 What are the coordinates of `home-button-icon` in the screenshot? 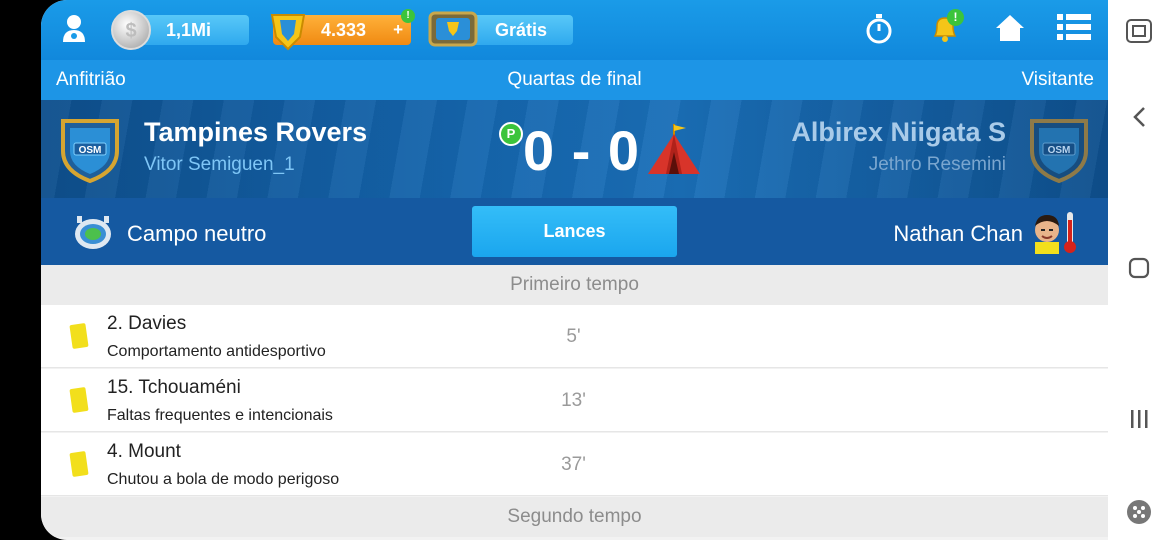 It's located at (1139, 268).